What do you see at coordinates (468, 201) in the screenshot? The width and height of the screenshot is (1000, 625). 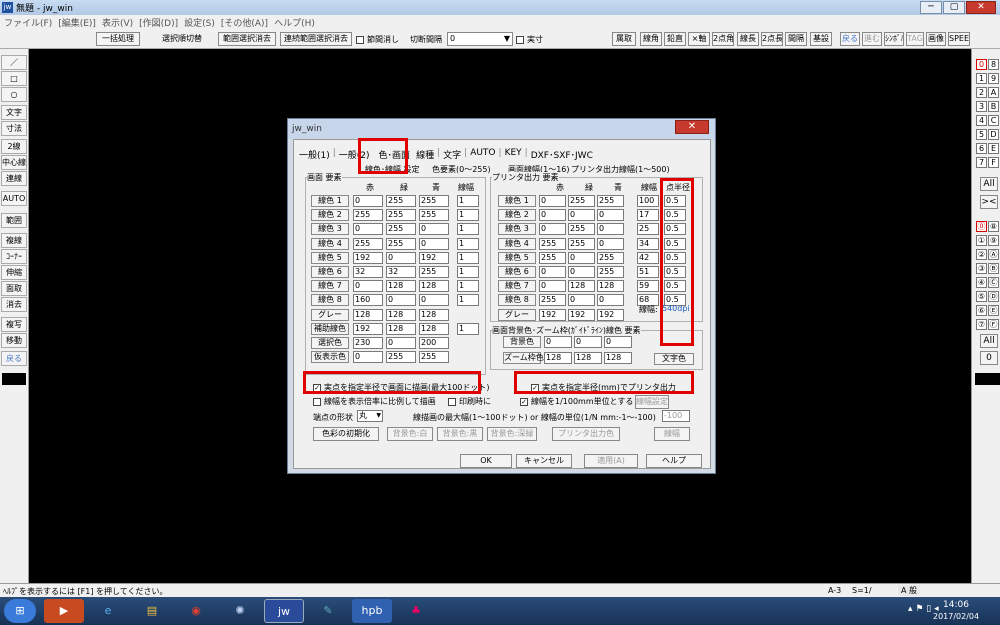 I see `screen-color-1-width: 1` at bounding box center [468, 201].